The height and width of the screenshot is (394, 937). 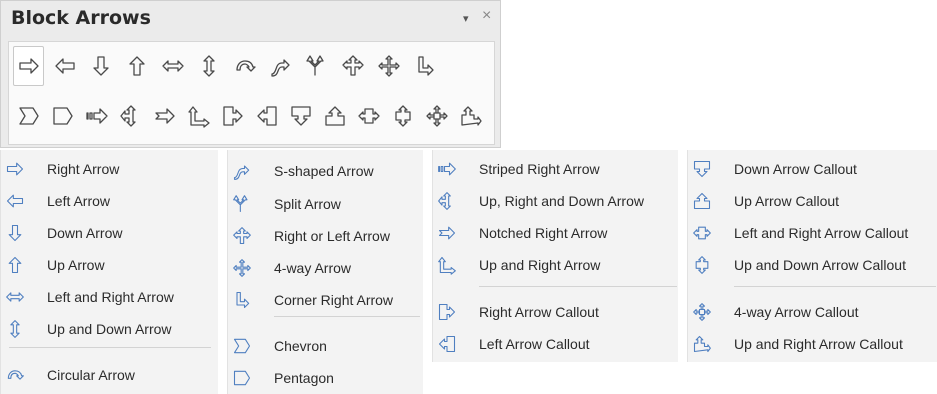 What do you see at coordinates (555, 169) in the screenshot?
I see `menu-item-striped-right-arrow: Striped Right Arrow` at bounding box center [555, 169].